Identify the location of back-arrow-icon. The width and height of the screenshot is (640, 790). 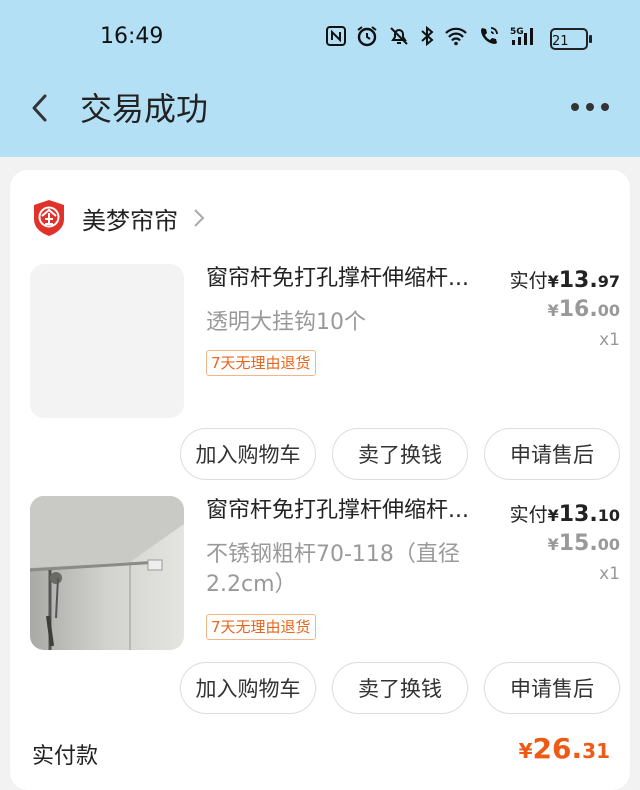
(39, 108).